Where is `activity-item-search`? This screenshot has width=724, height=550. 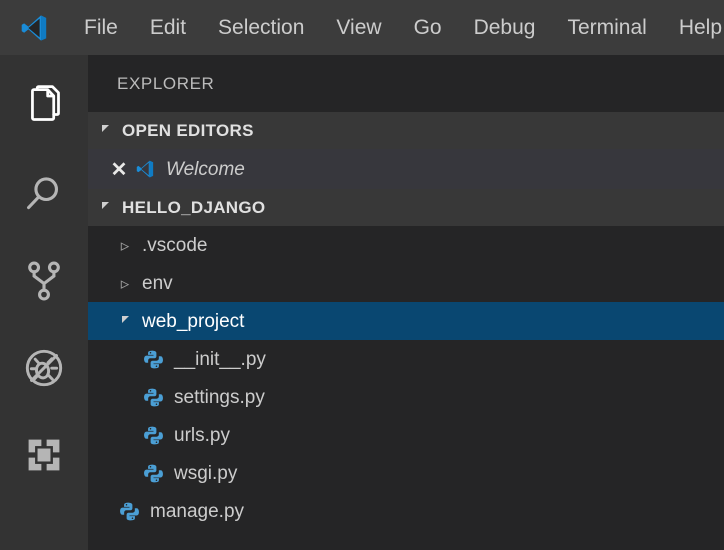
activity-item-search is located at coordinates (44, 193).